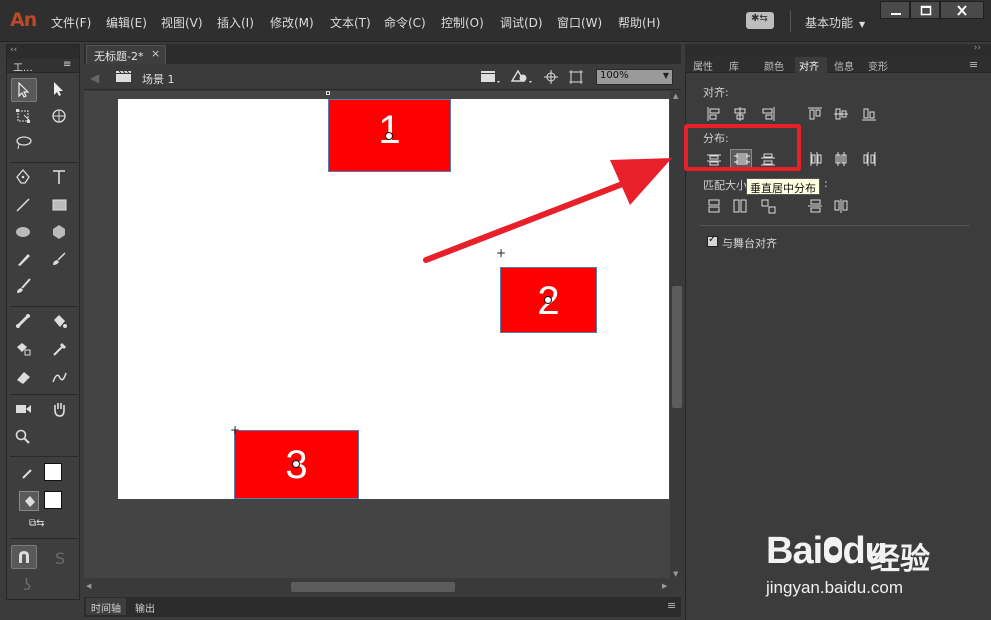 The image size is (991, 620). What do you see at coordinates (24, 410) in the screenshot?
I see `camera-tool` at bounding box center [24, 410].